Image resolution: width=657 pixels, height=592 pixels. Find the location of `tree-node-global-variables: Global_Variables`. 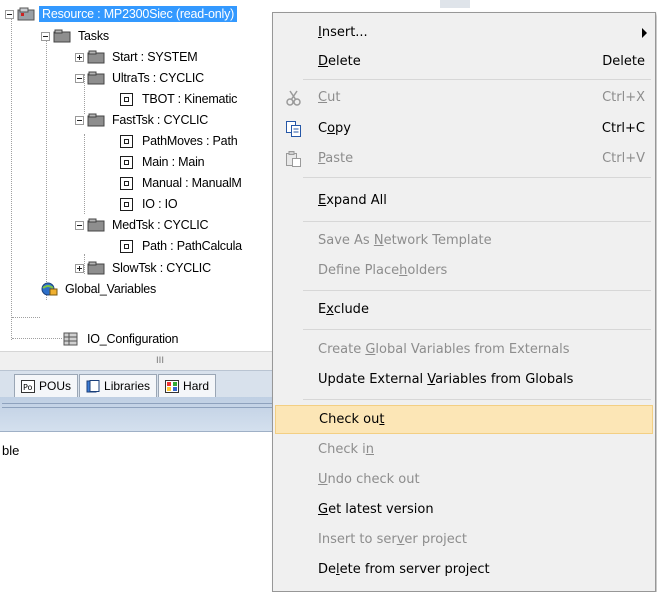

tree-node-global-variables: Global_Variables is located at coordinates (99, 289).